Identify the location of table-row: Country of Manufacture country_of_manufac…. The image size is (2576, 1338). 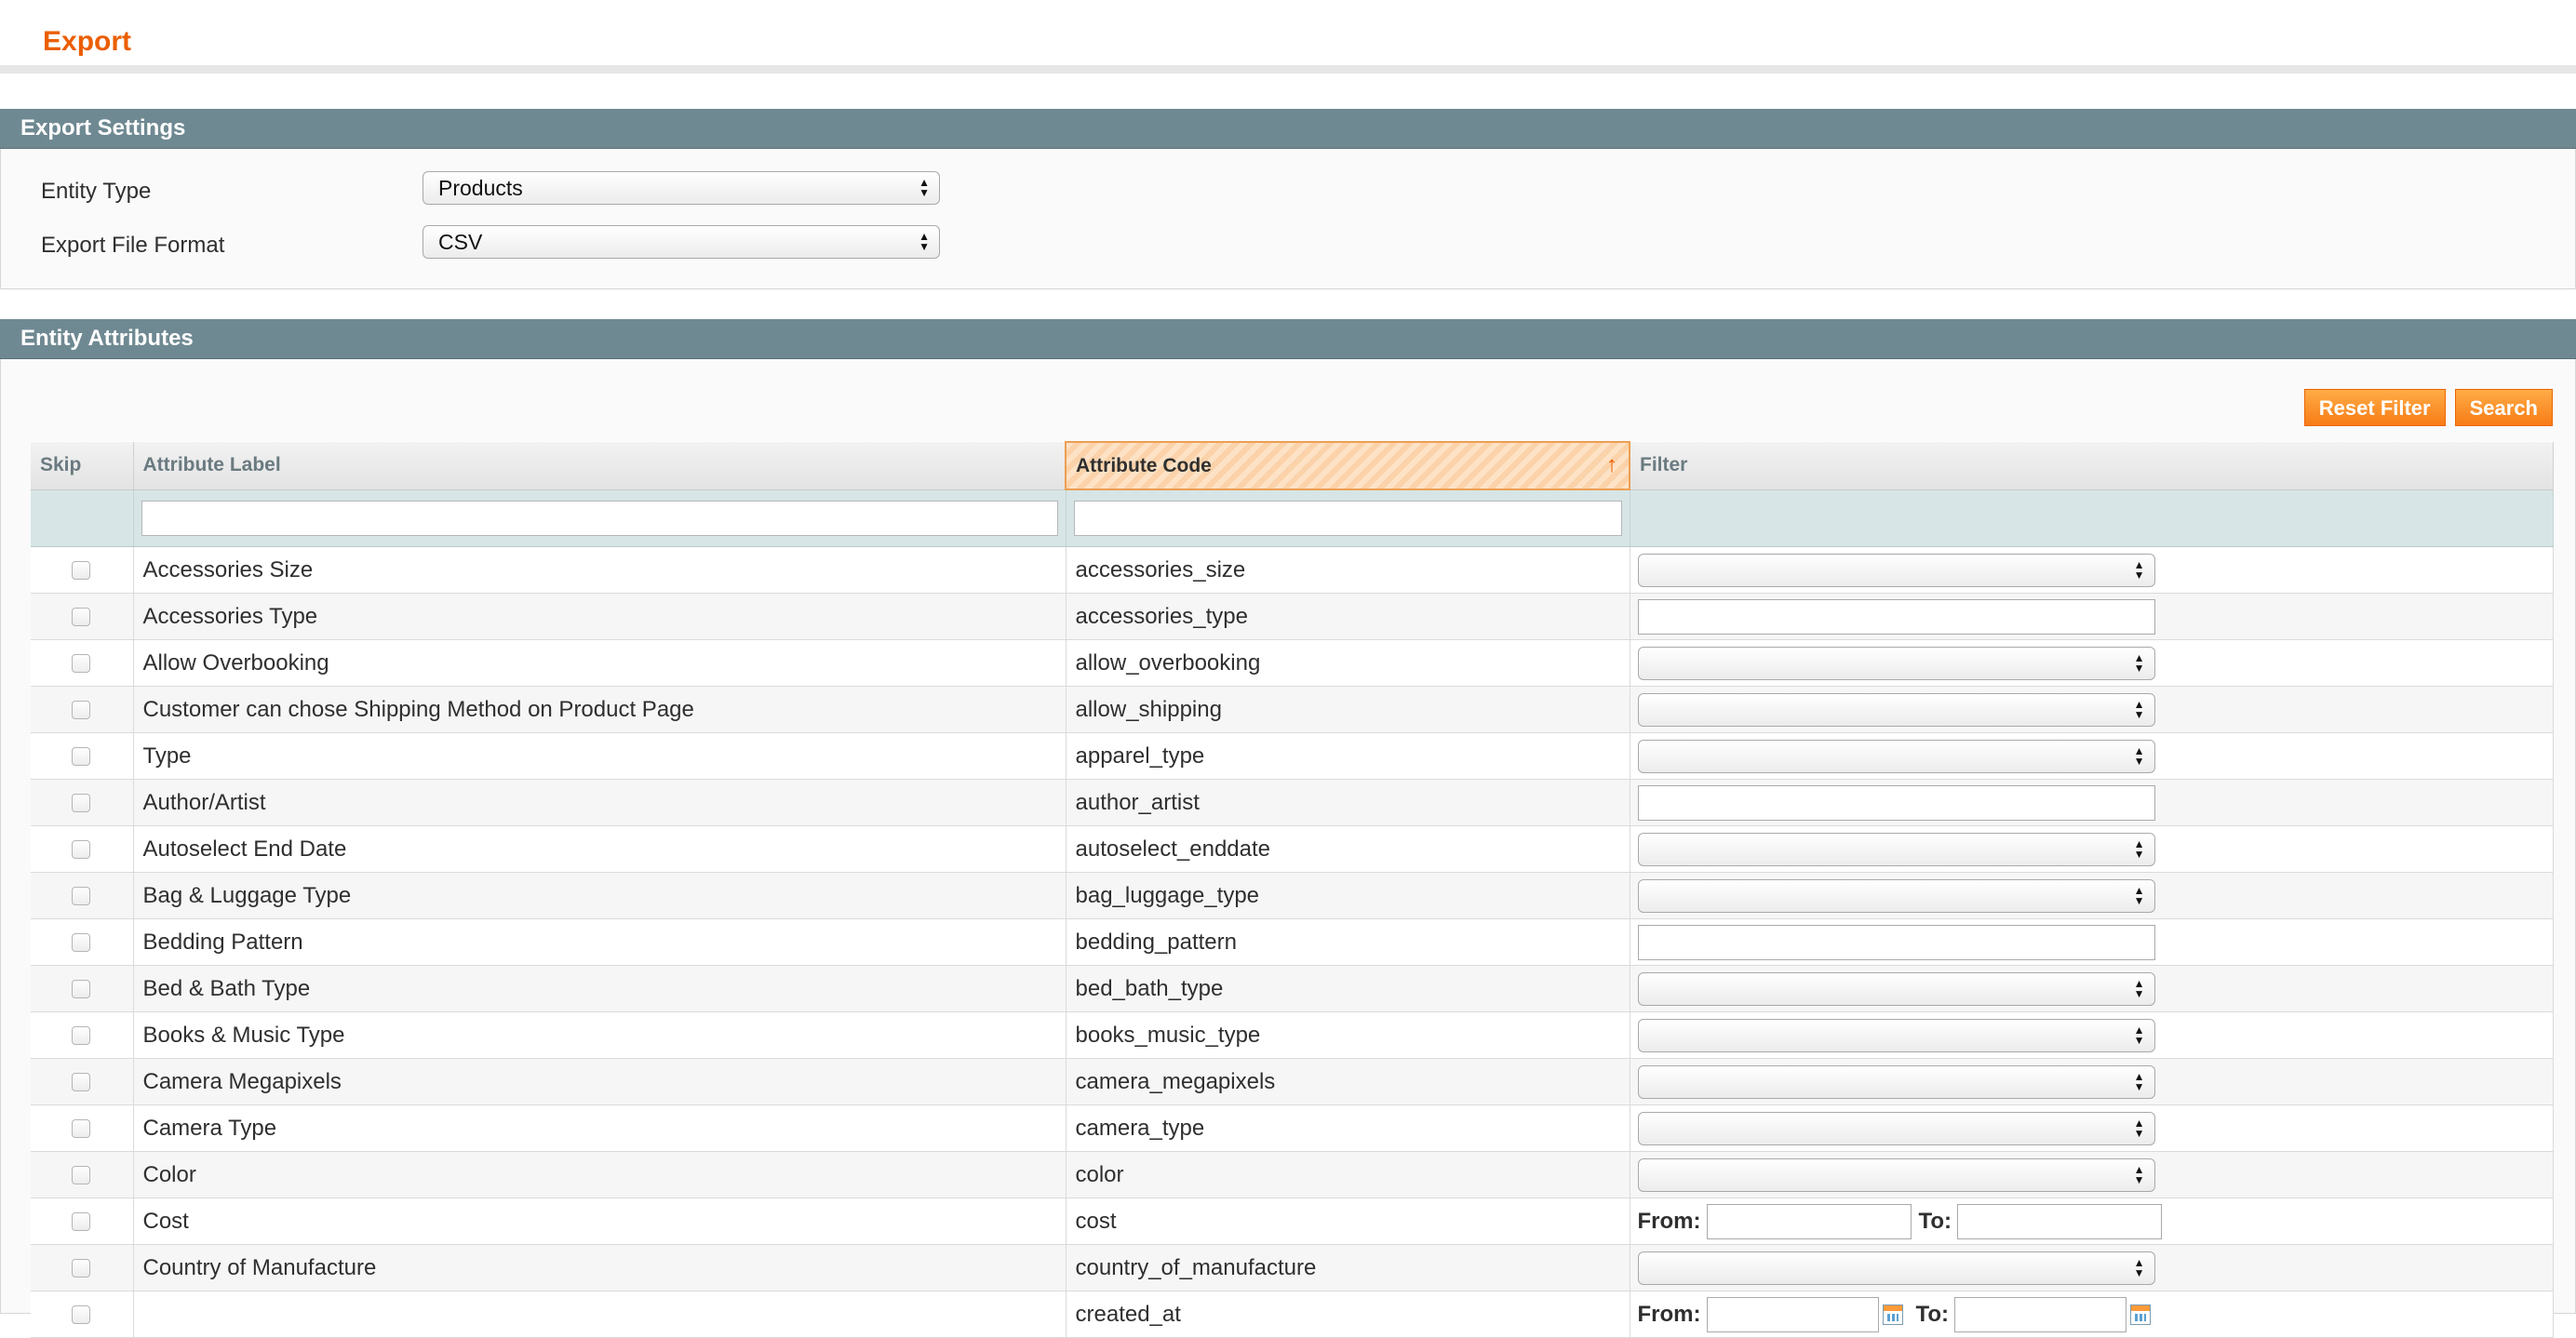
(1292, 1267).